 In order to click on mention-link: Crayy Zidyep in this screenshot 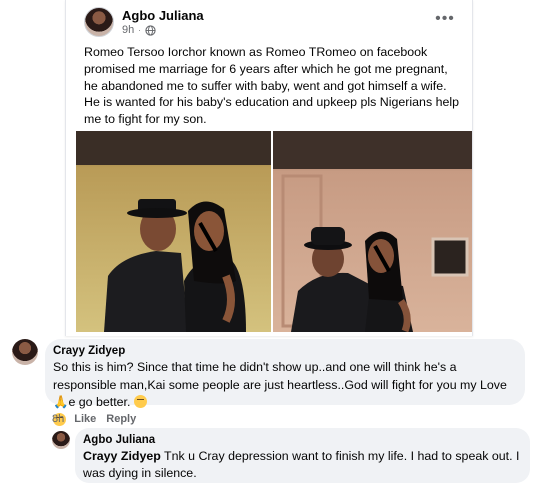, I will do `click(122, 456)`.